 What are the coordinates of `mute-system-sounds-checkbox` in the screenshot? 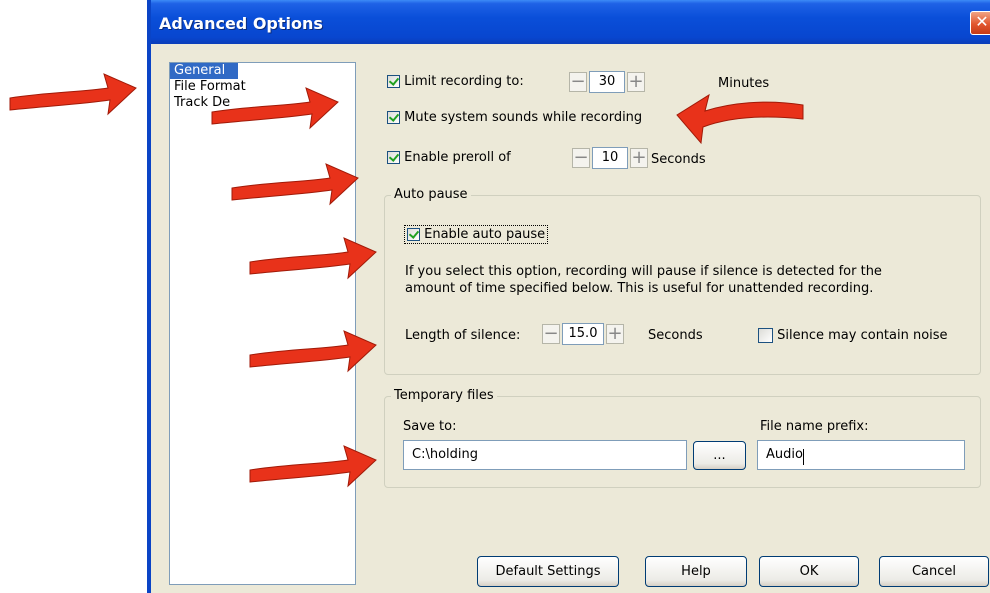 It's located at (393, 117).